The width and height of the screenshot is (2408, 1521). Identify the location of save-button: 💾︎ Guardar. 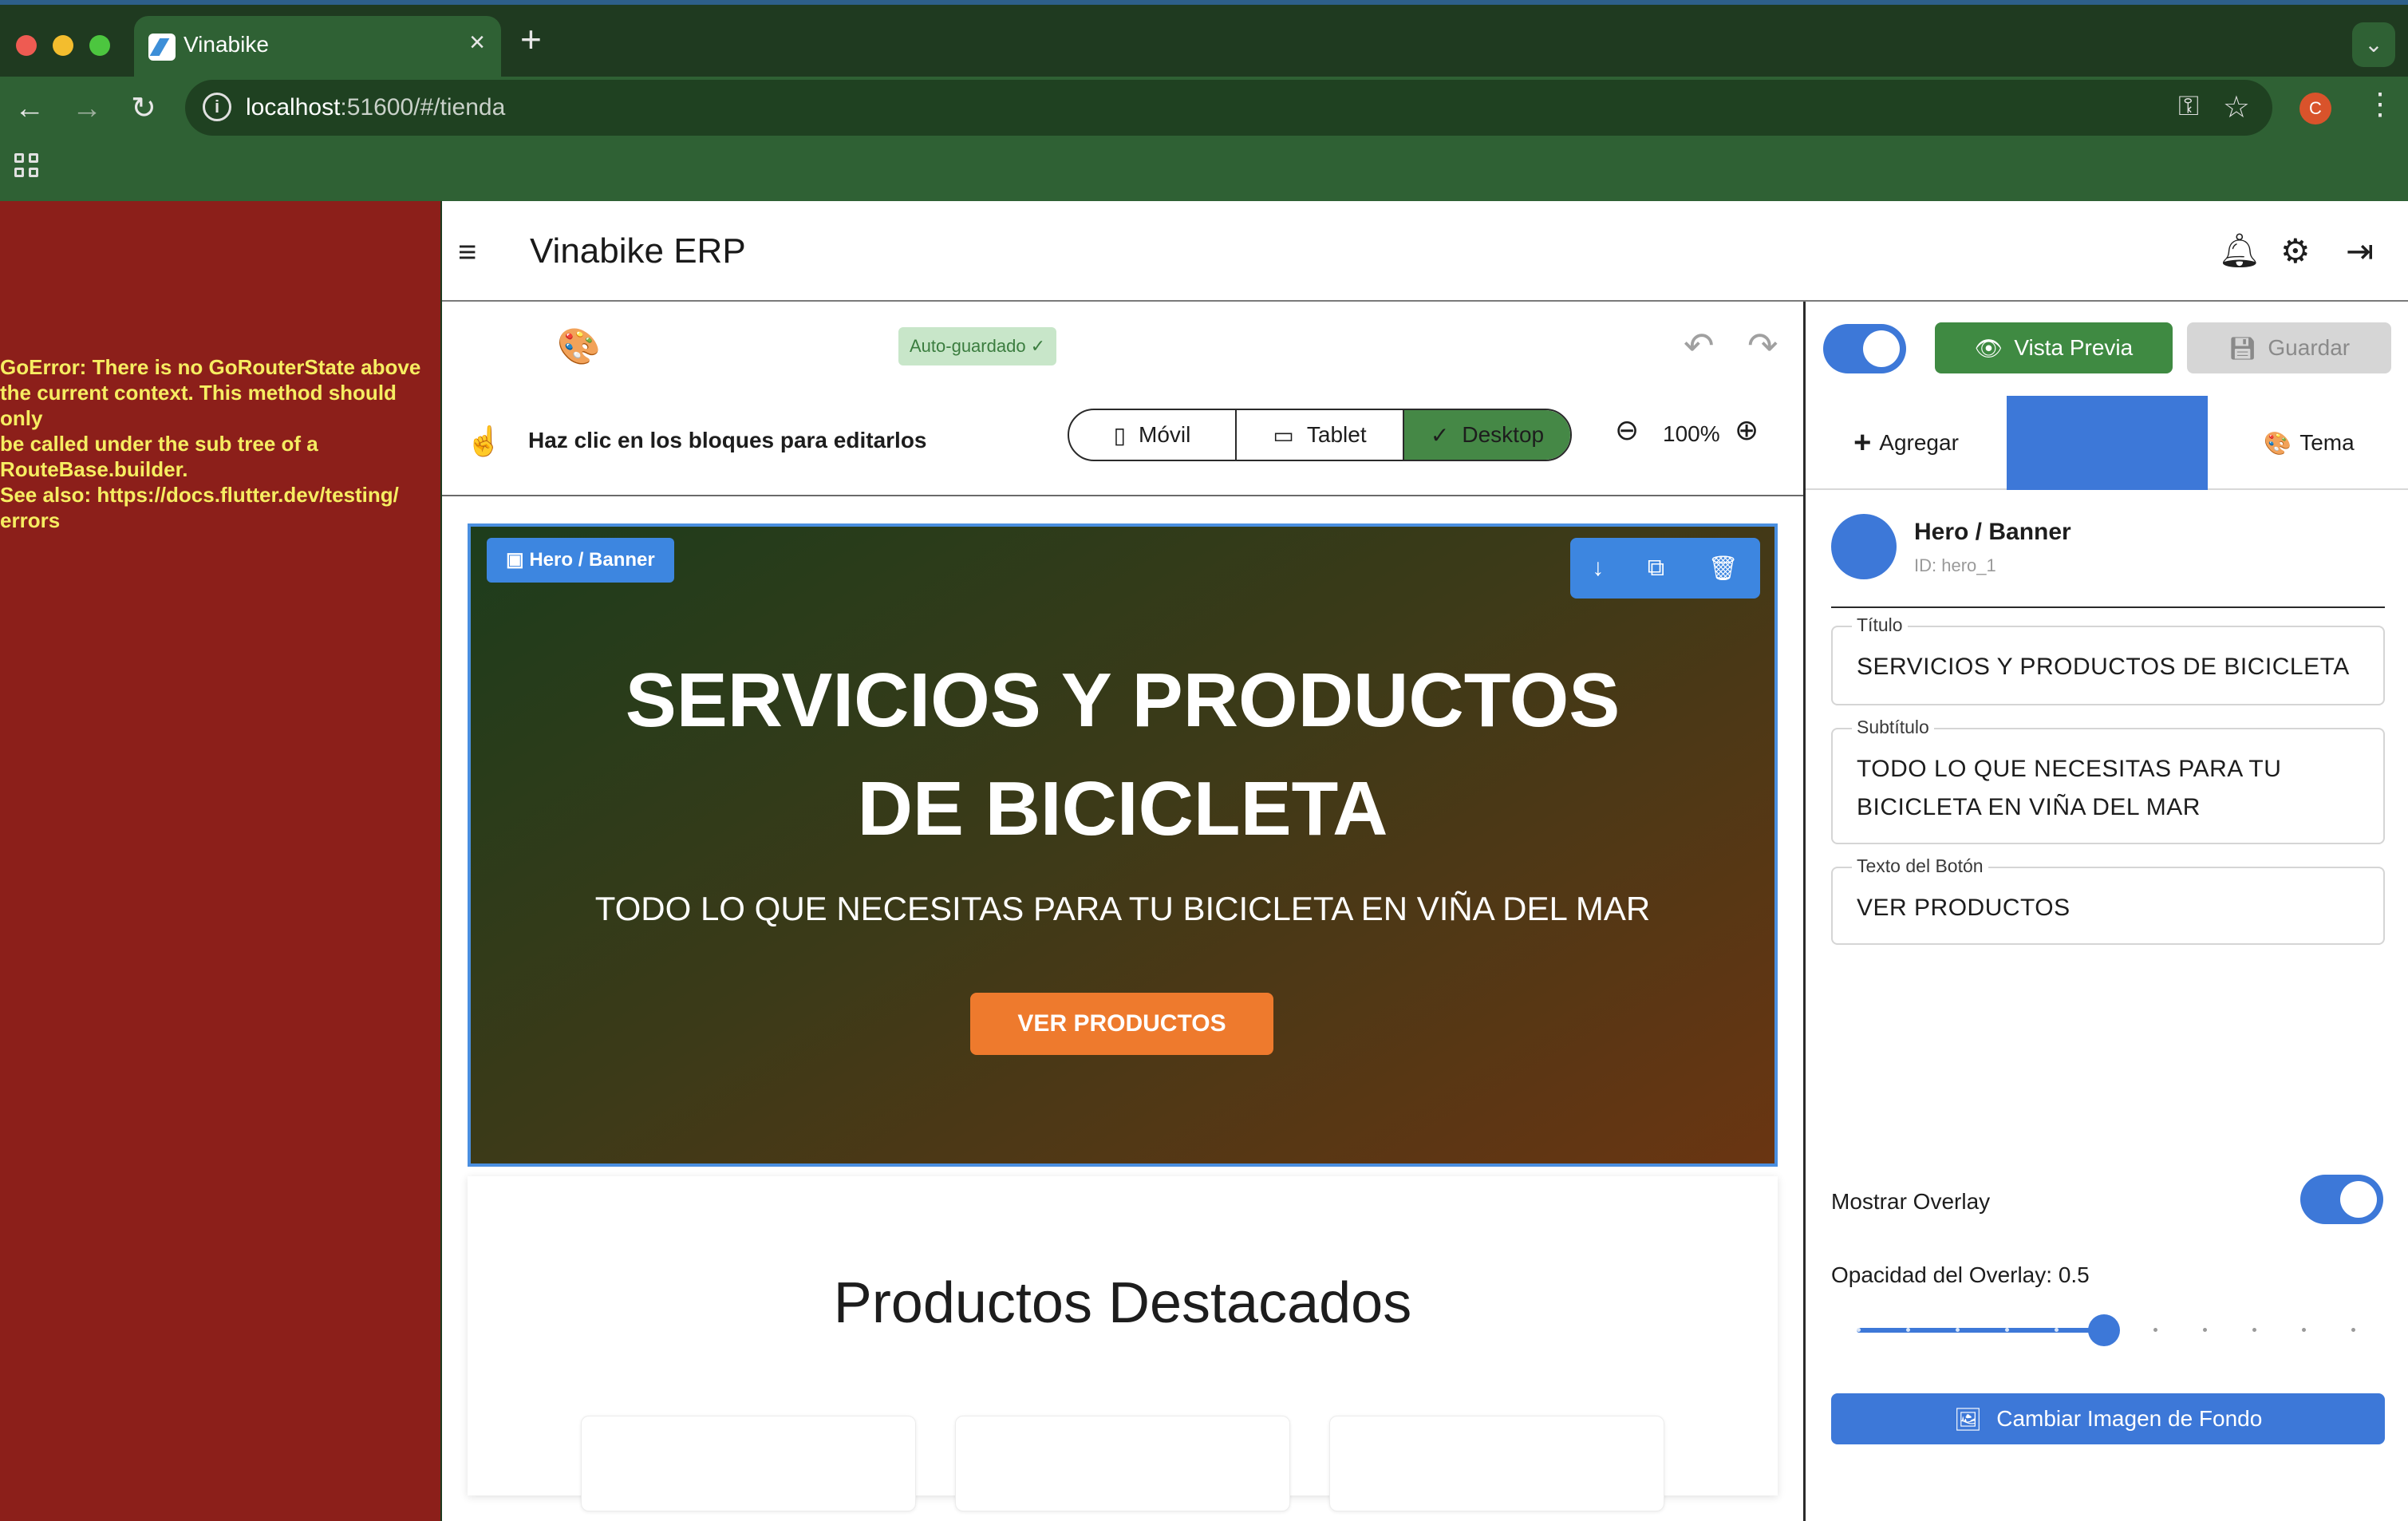
(2289, 348).